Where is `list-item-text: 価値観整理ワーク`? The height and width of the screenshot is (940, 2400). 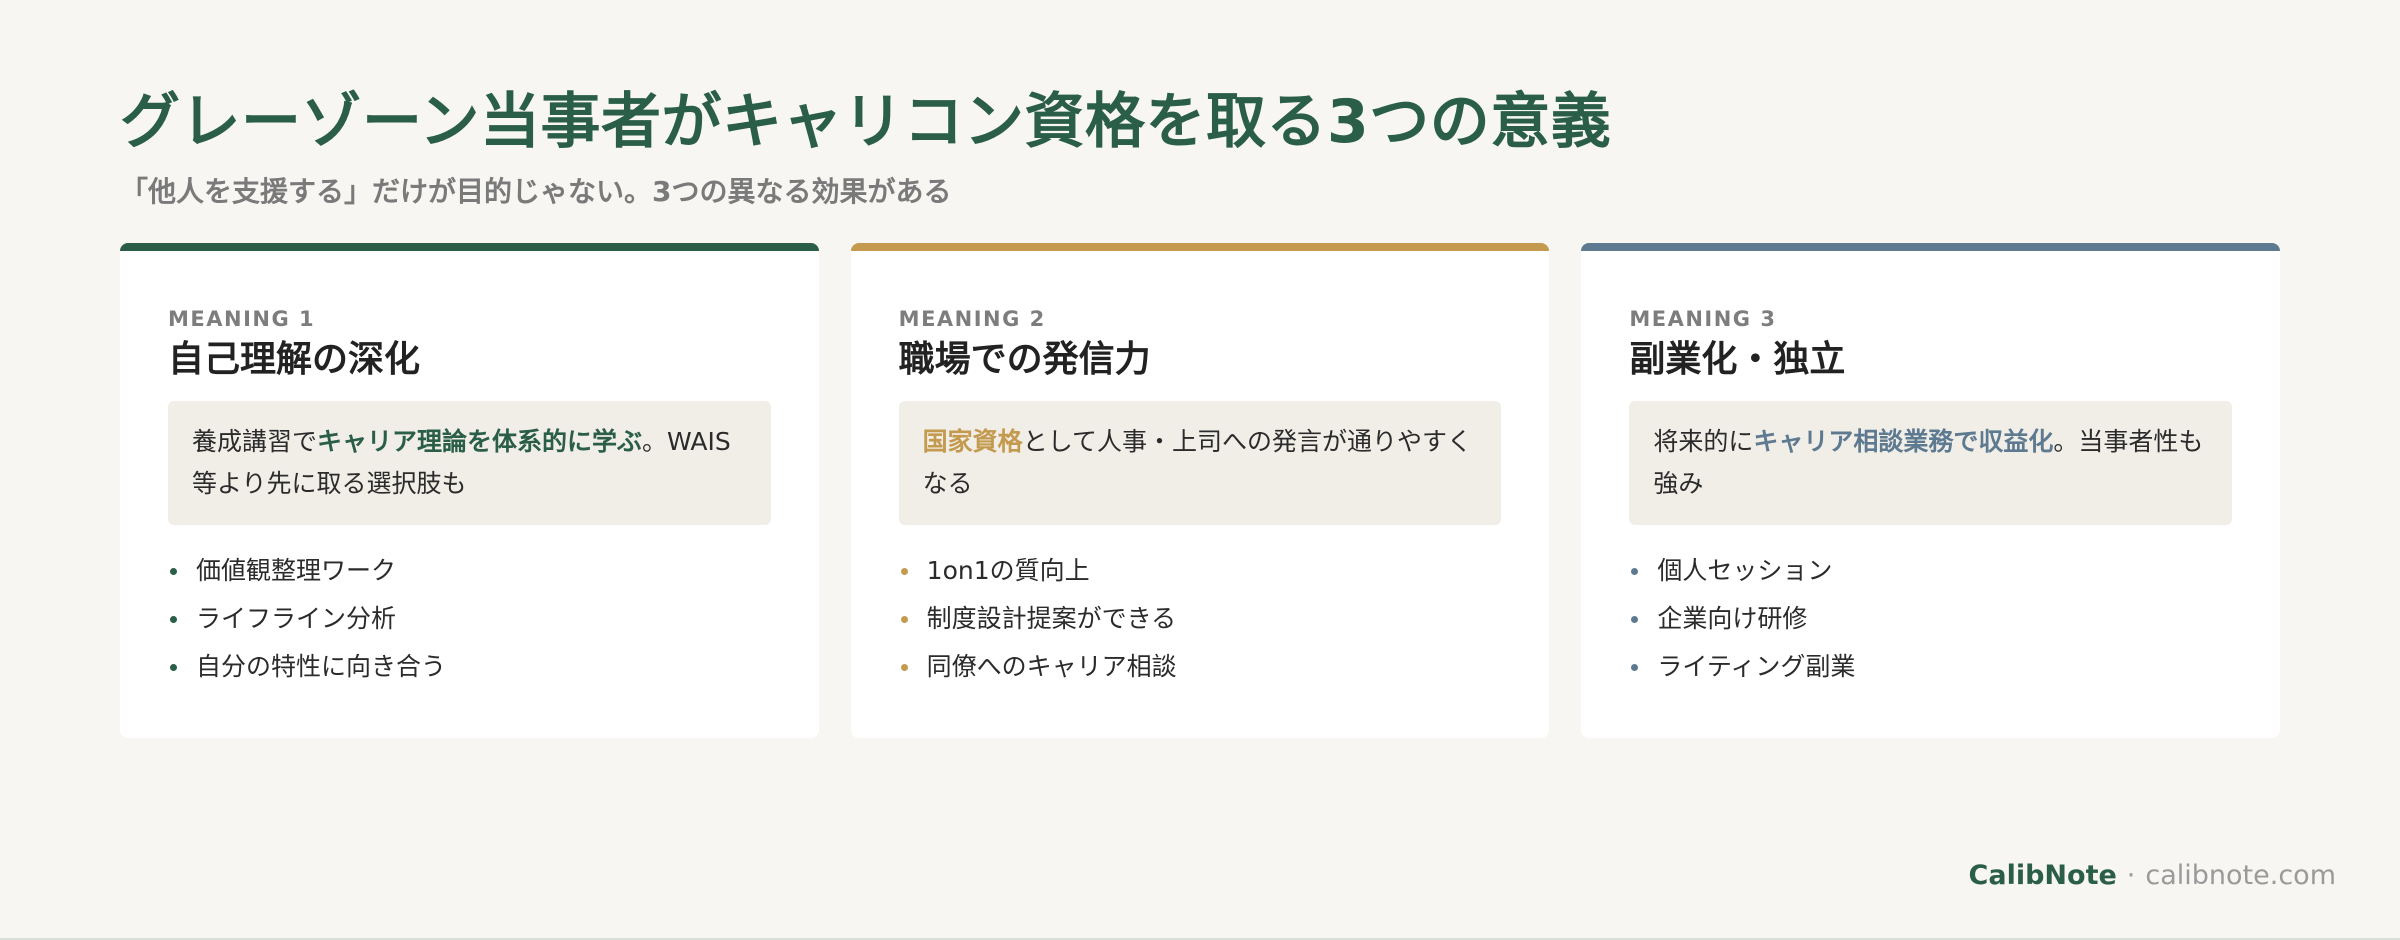
list-item-text: 価値観整理ワーク is located at coordinates (296, 570).